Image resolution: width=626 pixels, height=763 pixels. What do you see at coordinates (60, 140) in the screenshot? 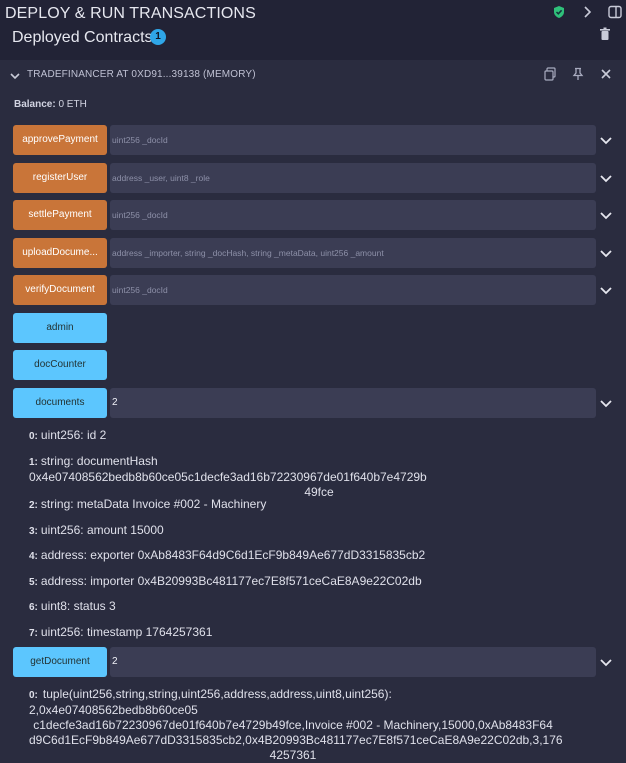
I see `approve-payment-button: approvePayment` at bounding box center [60, 140].